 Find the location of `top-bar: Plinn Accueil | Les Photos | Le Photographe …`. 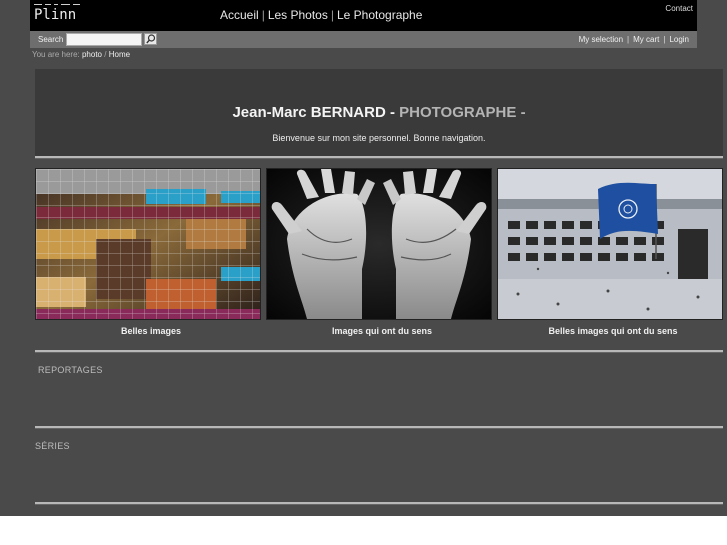

top-bar: Plinn Accueil | Les Photos | Le Photographe … is located at coordinates (363, 15).